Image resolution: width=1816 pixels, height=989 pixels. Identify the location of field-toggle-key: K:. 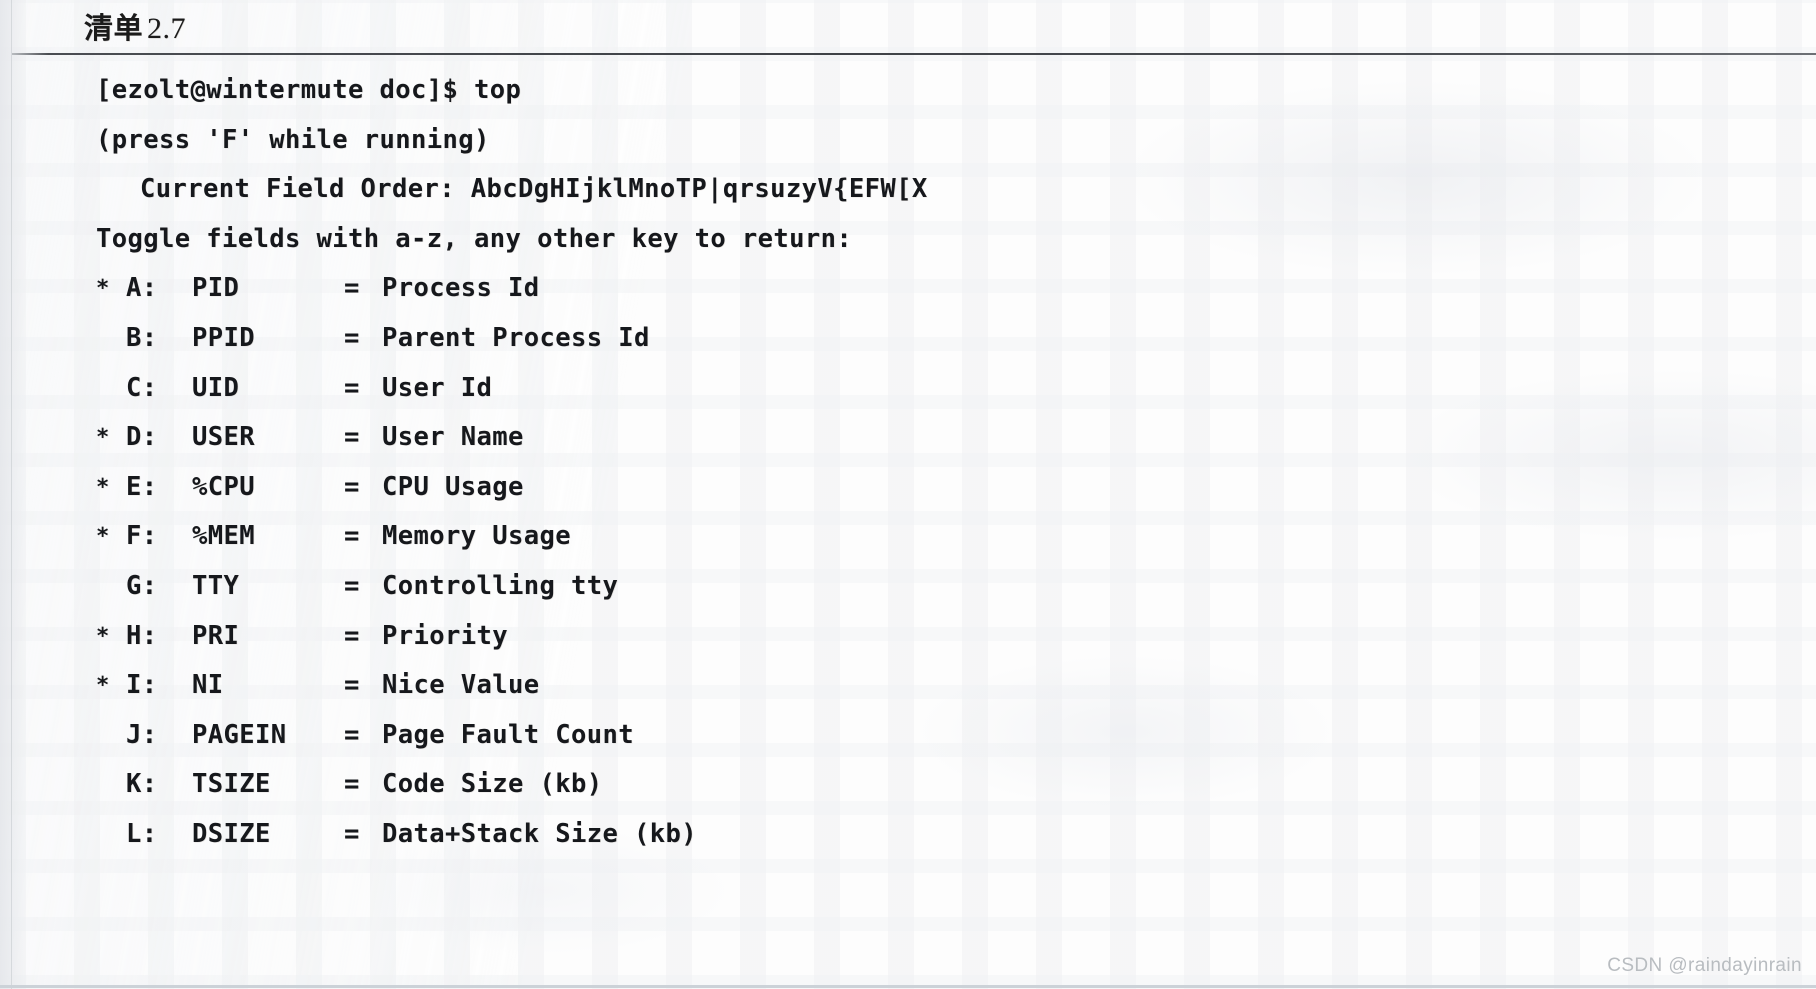
(142, 784).